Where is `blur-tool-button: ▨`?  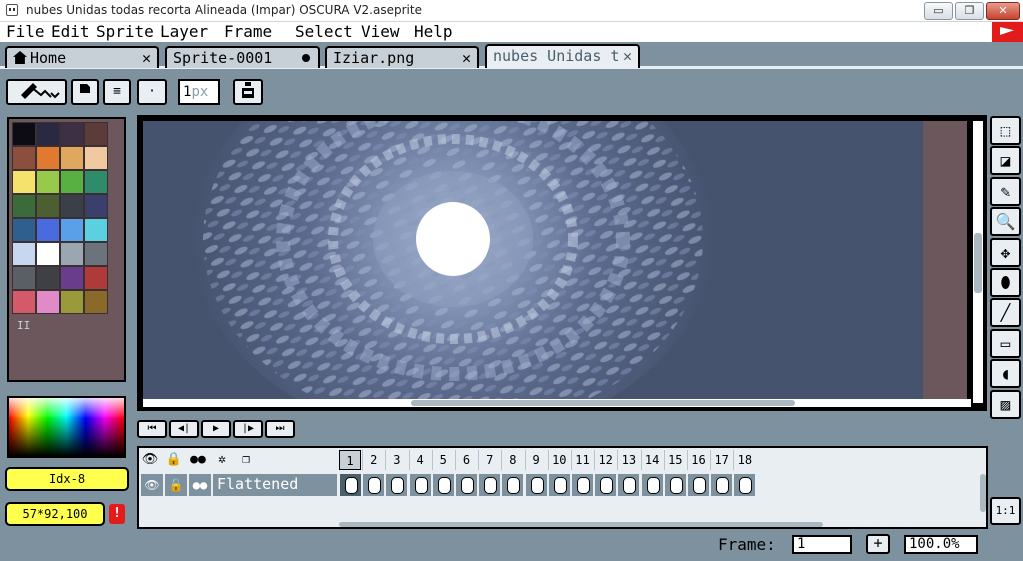
blur-tool-button: ▨ is located at coordinates (1005, 404).